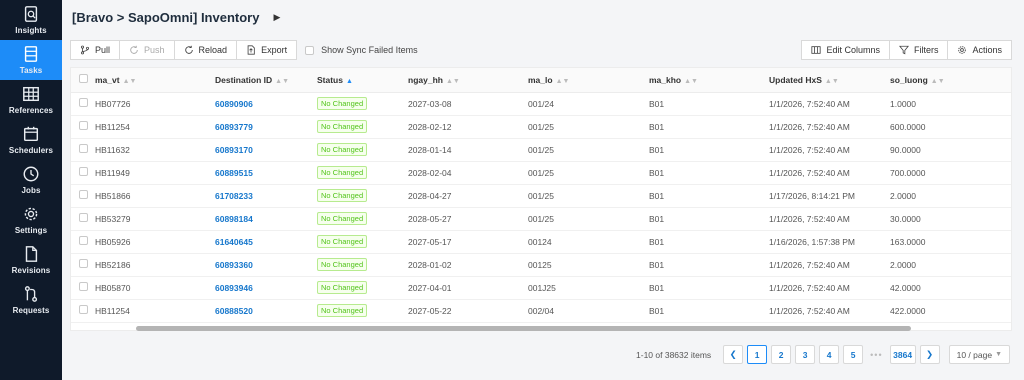 Image resolution: width=1024 pixels, height=380 pixels. I want to click on chevron-down-icon: ▼, so click(998, 354).